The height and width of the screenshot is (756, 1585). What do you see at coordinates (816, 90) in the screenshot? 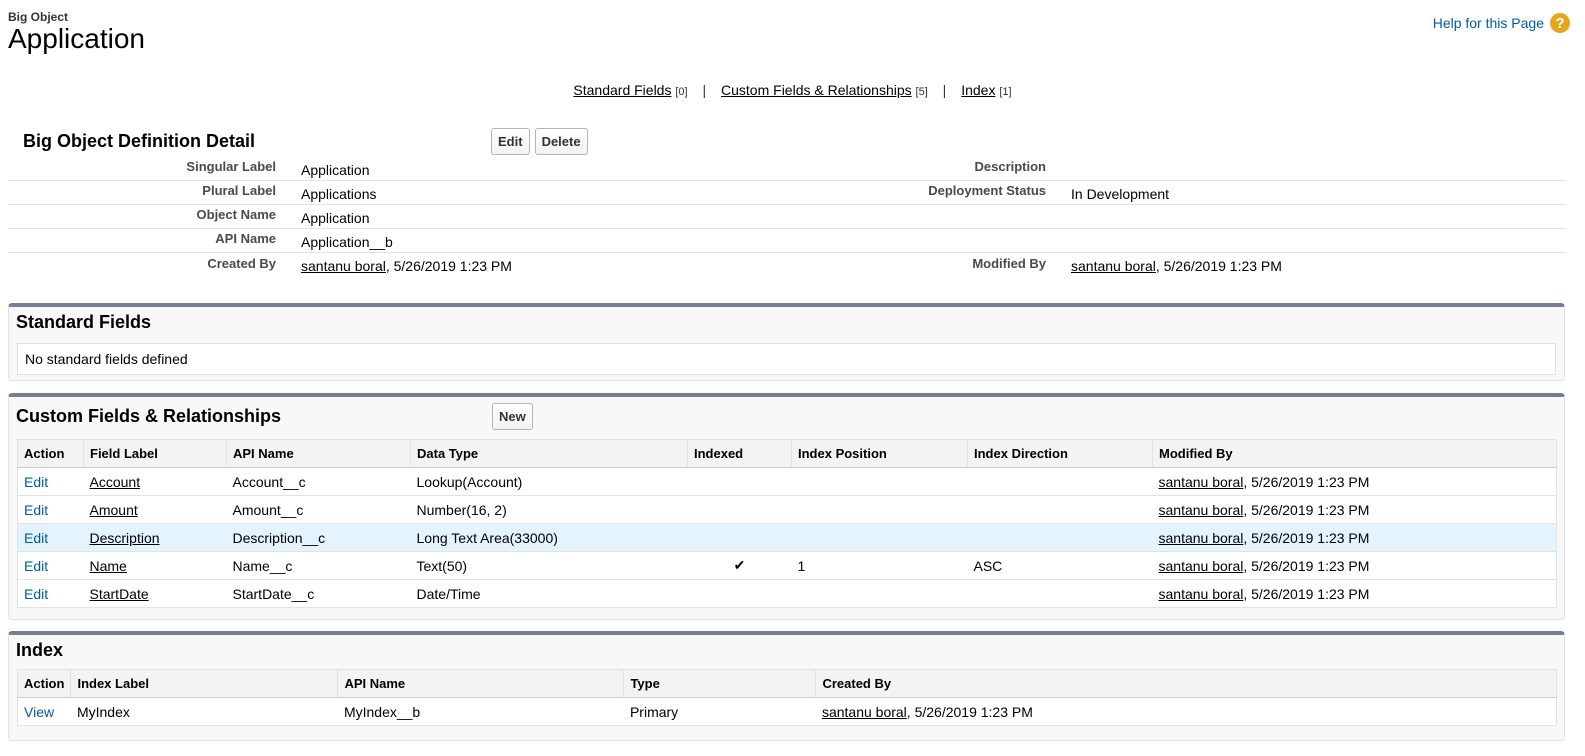
I see `nav-custom-fields: Custom Fields & Relationships` at bounding box center [816, 90].